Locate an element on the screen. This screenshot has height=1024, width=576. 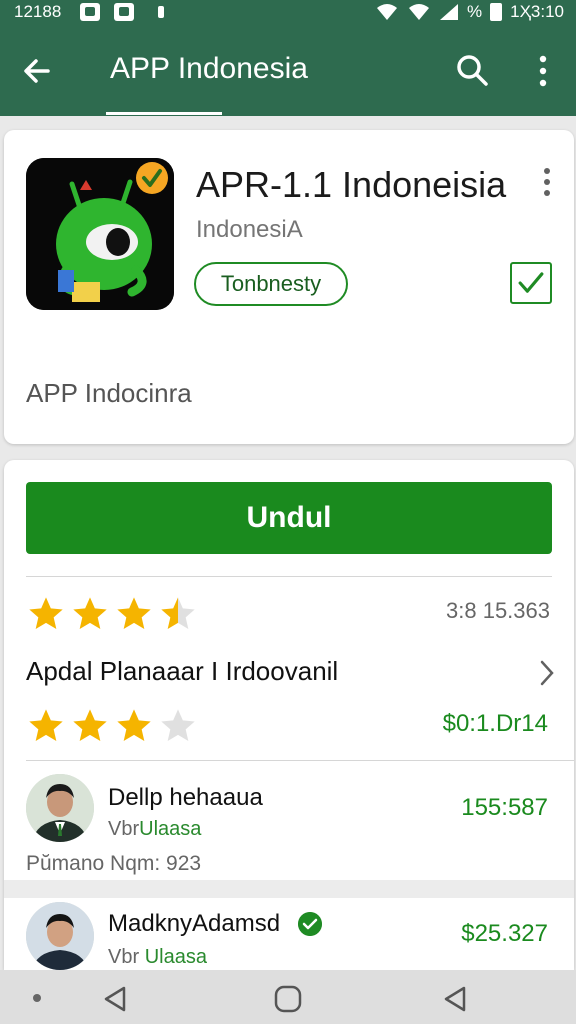
app-description: APP Indocinra is located at coordinates (109, 393).